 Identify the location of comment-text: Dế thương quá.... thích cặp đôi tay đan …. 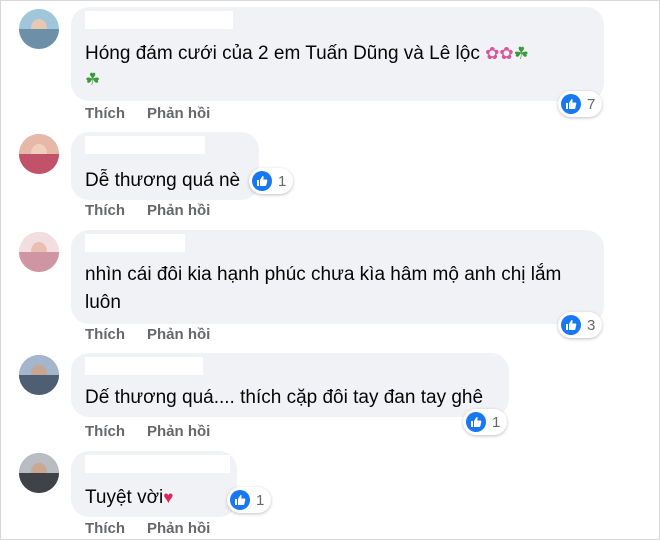
(284, 397).